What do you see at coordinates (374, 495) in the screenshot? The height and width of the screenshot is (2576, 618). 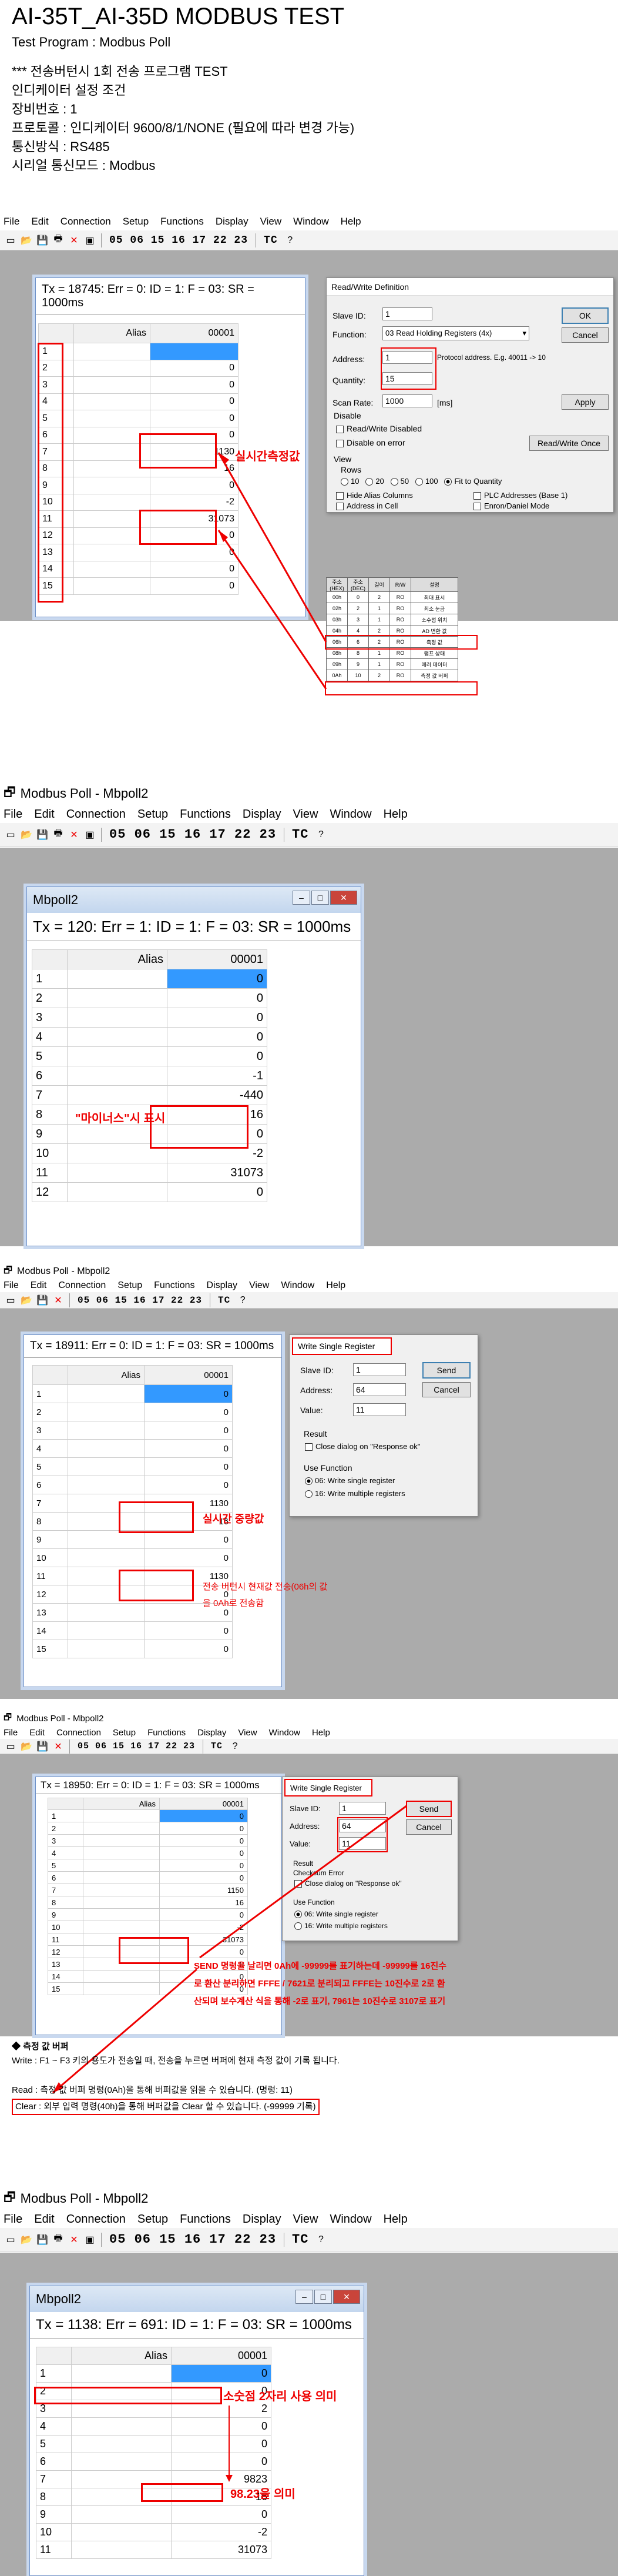 I see `hide-alias-check: Hide Alias Columns` at bounding box center [374, 495].